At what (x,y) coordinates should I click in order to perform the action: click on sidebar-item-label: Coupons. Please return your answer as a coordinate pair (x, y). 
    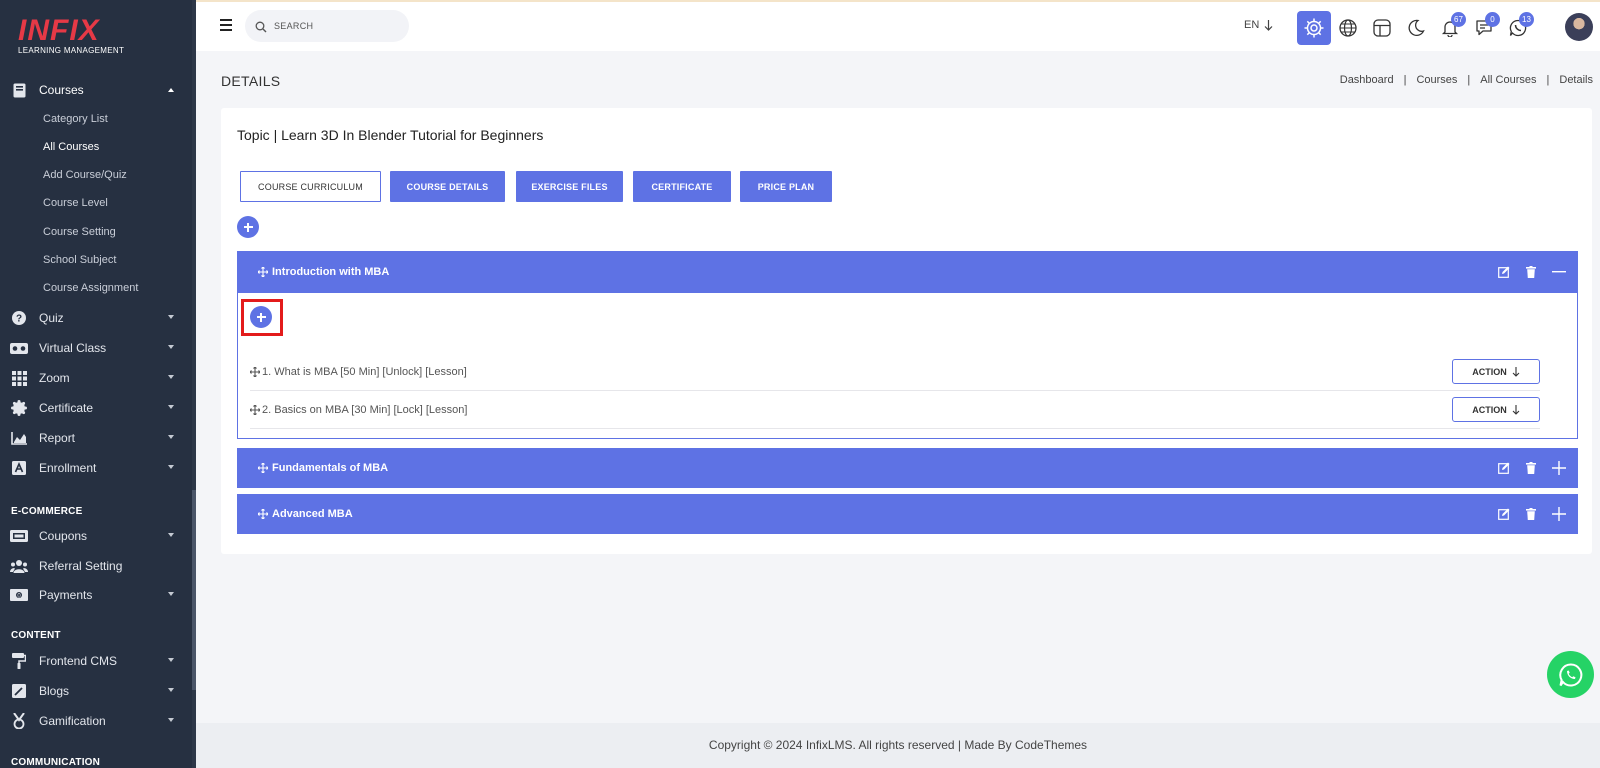
    Looking at the image, I should click on (63, 536).